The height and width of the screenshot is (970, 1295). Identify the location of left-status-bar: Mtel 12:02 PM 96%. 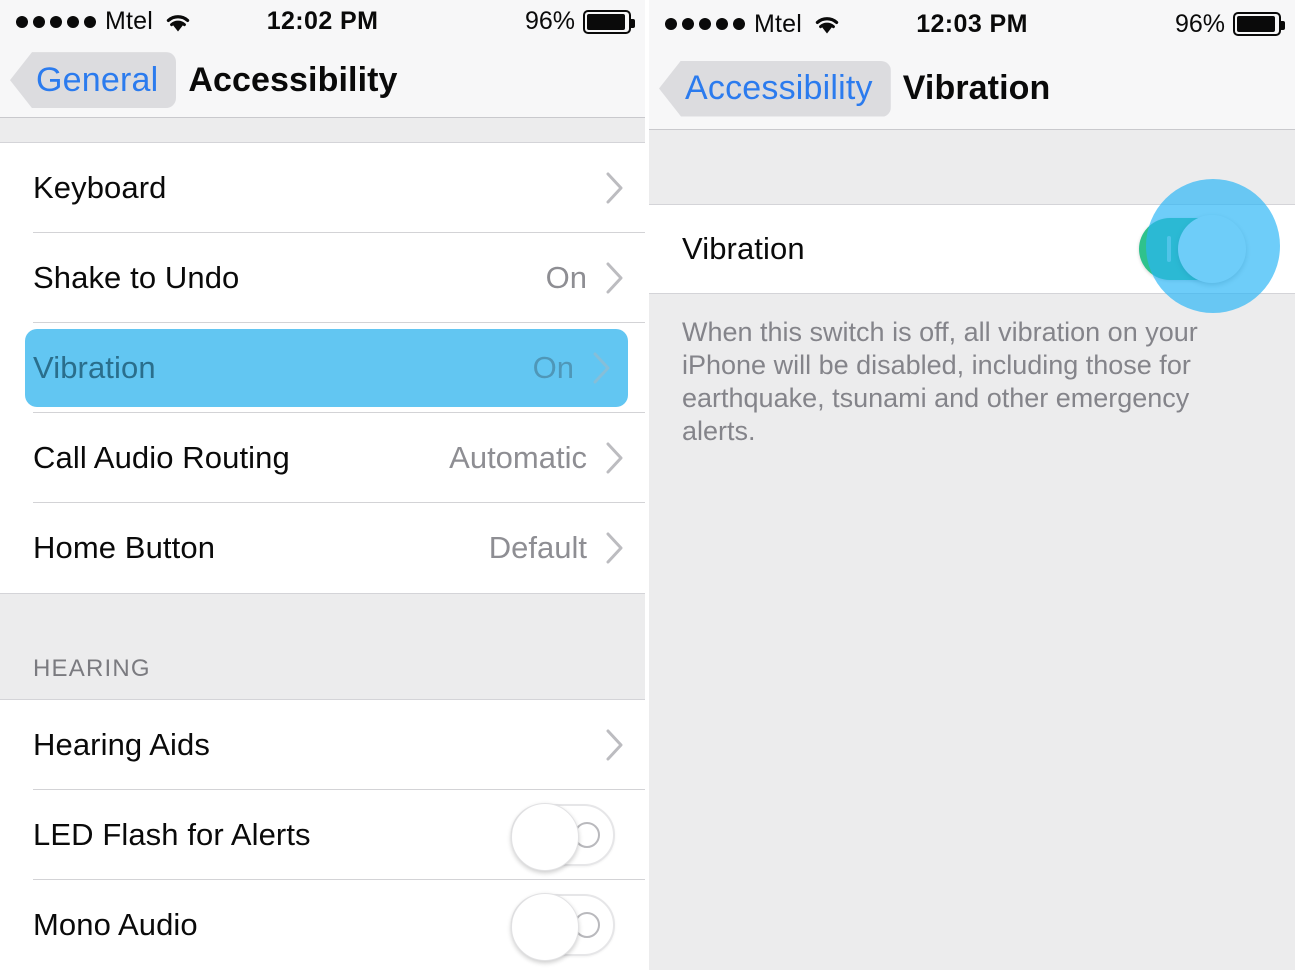
(322, 22).